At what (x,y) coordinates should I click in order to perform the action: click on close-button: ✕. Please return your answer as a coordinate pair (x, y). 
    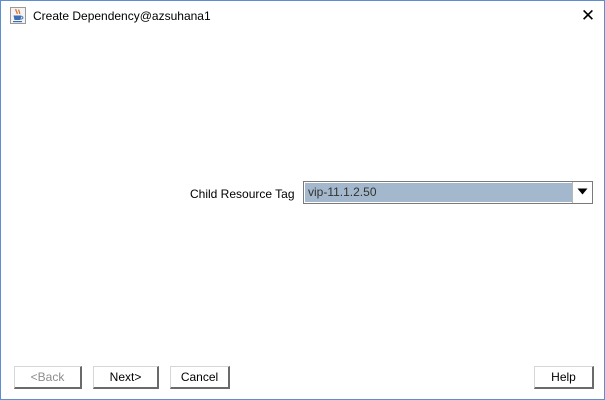
    Looking at the image, I should click on (588, 16).